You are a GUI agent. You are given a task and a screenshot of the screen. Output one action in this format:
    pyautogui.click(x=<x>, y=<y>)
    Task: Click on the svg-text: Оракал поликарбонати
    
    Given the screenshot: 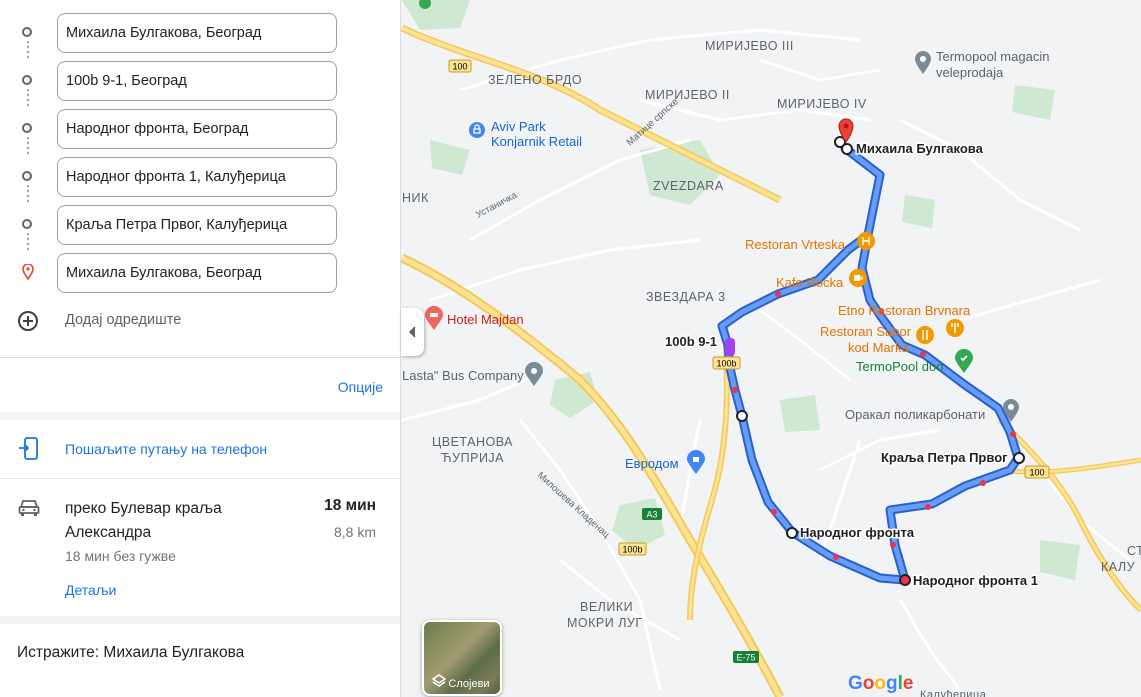 What is the action you would take?
    pyautogui.click(x=915, y=414)
    